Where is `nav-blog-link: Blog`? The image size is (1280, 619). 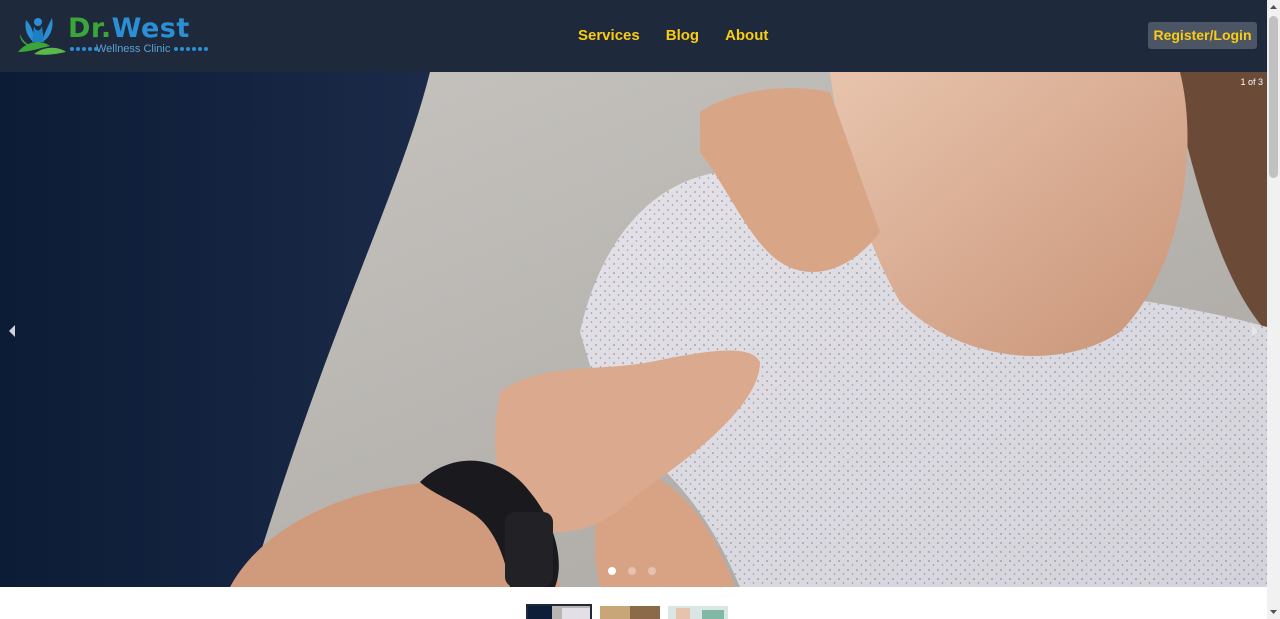
nav-blog-link: Blog is located at coordinates (682, 36).